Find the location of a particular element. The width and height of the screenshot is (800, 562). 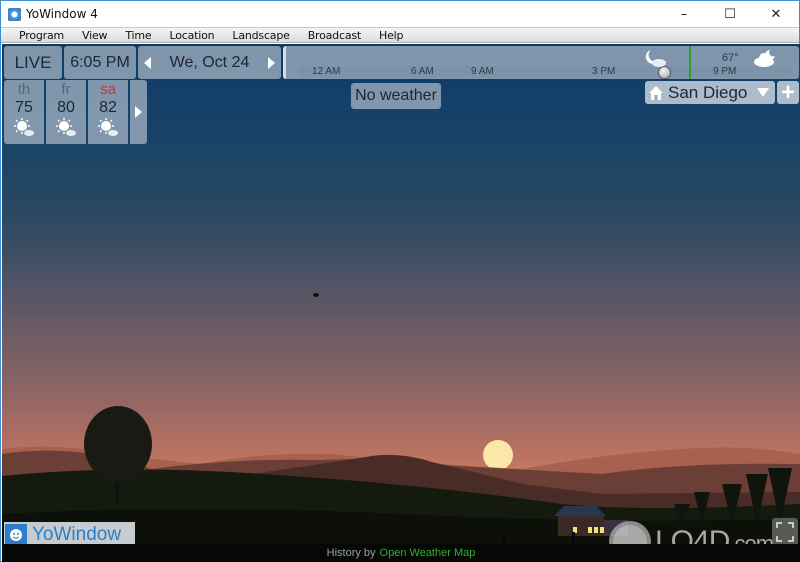

forecast-day: fr 80 is located at coordinates (66, 112).